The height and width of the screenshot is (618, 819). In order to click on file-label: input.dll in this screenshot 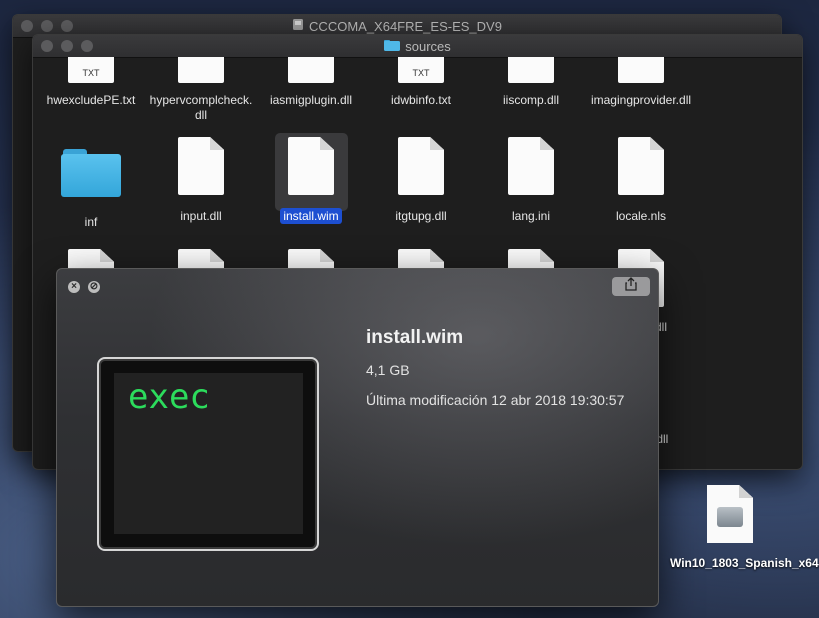, I will do `click(201, 216)`.